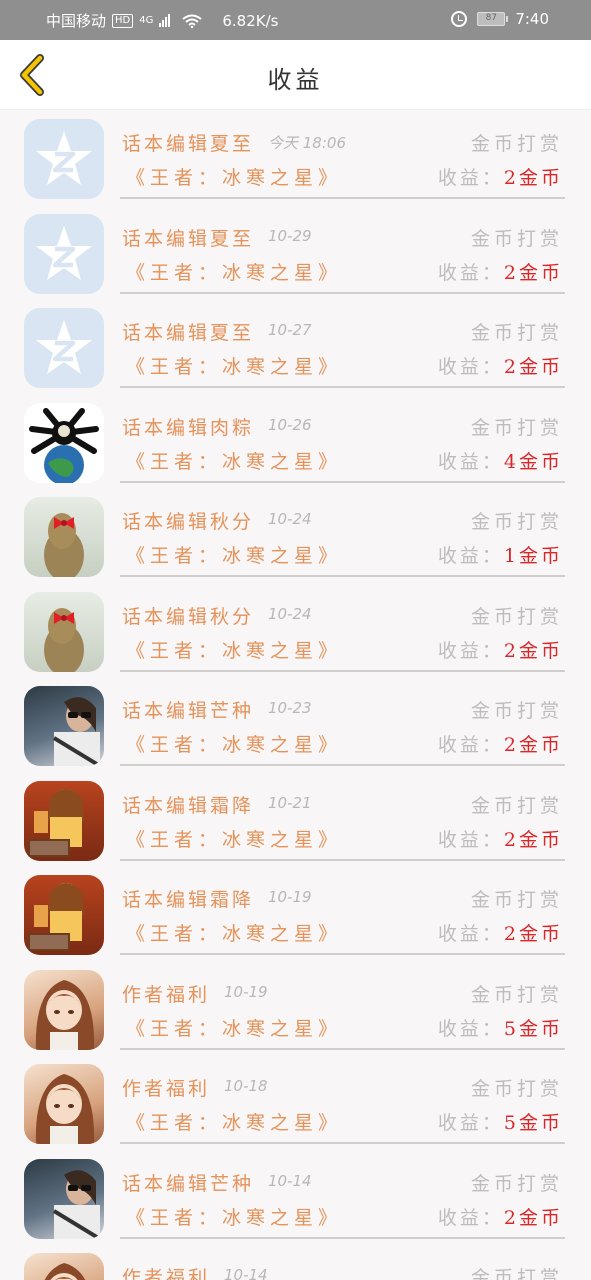  I want to click on earning-row: 话本编辑夏至 10-27 金币打赏 《王者：冰寒之星》 收益：2金币, so click(295, 347).